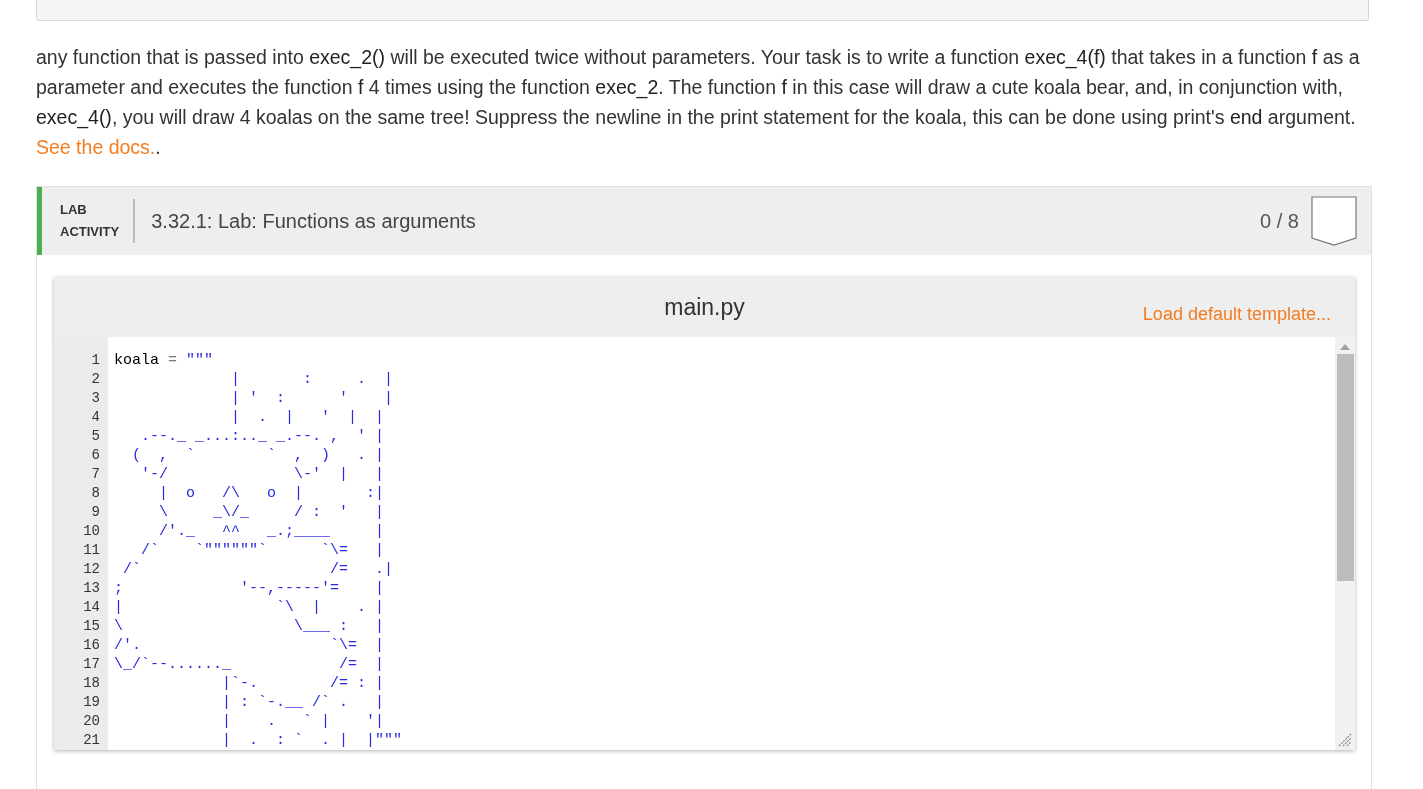 The width and height of the screenshot is (1423, 789). What do you see at coordinates (313, 221) in the screenshot?
I see `lab-title: 3.32.1: Lab: Functions as arguments` at bounding box center [313, 221].